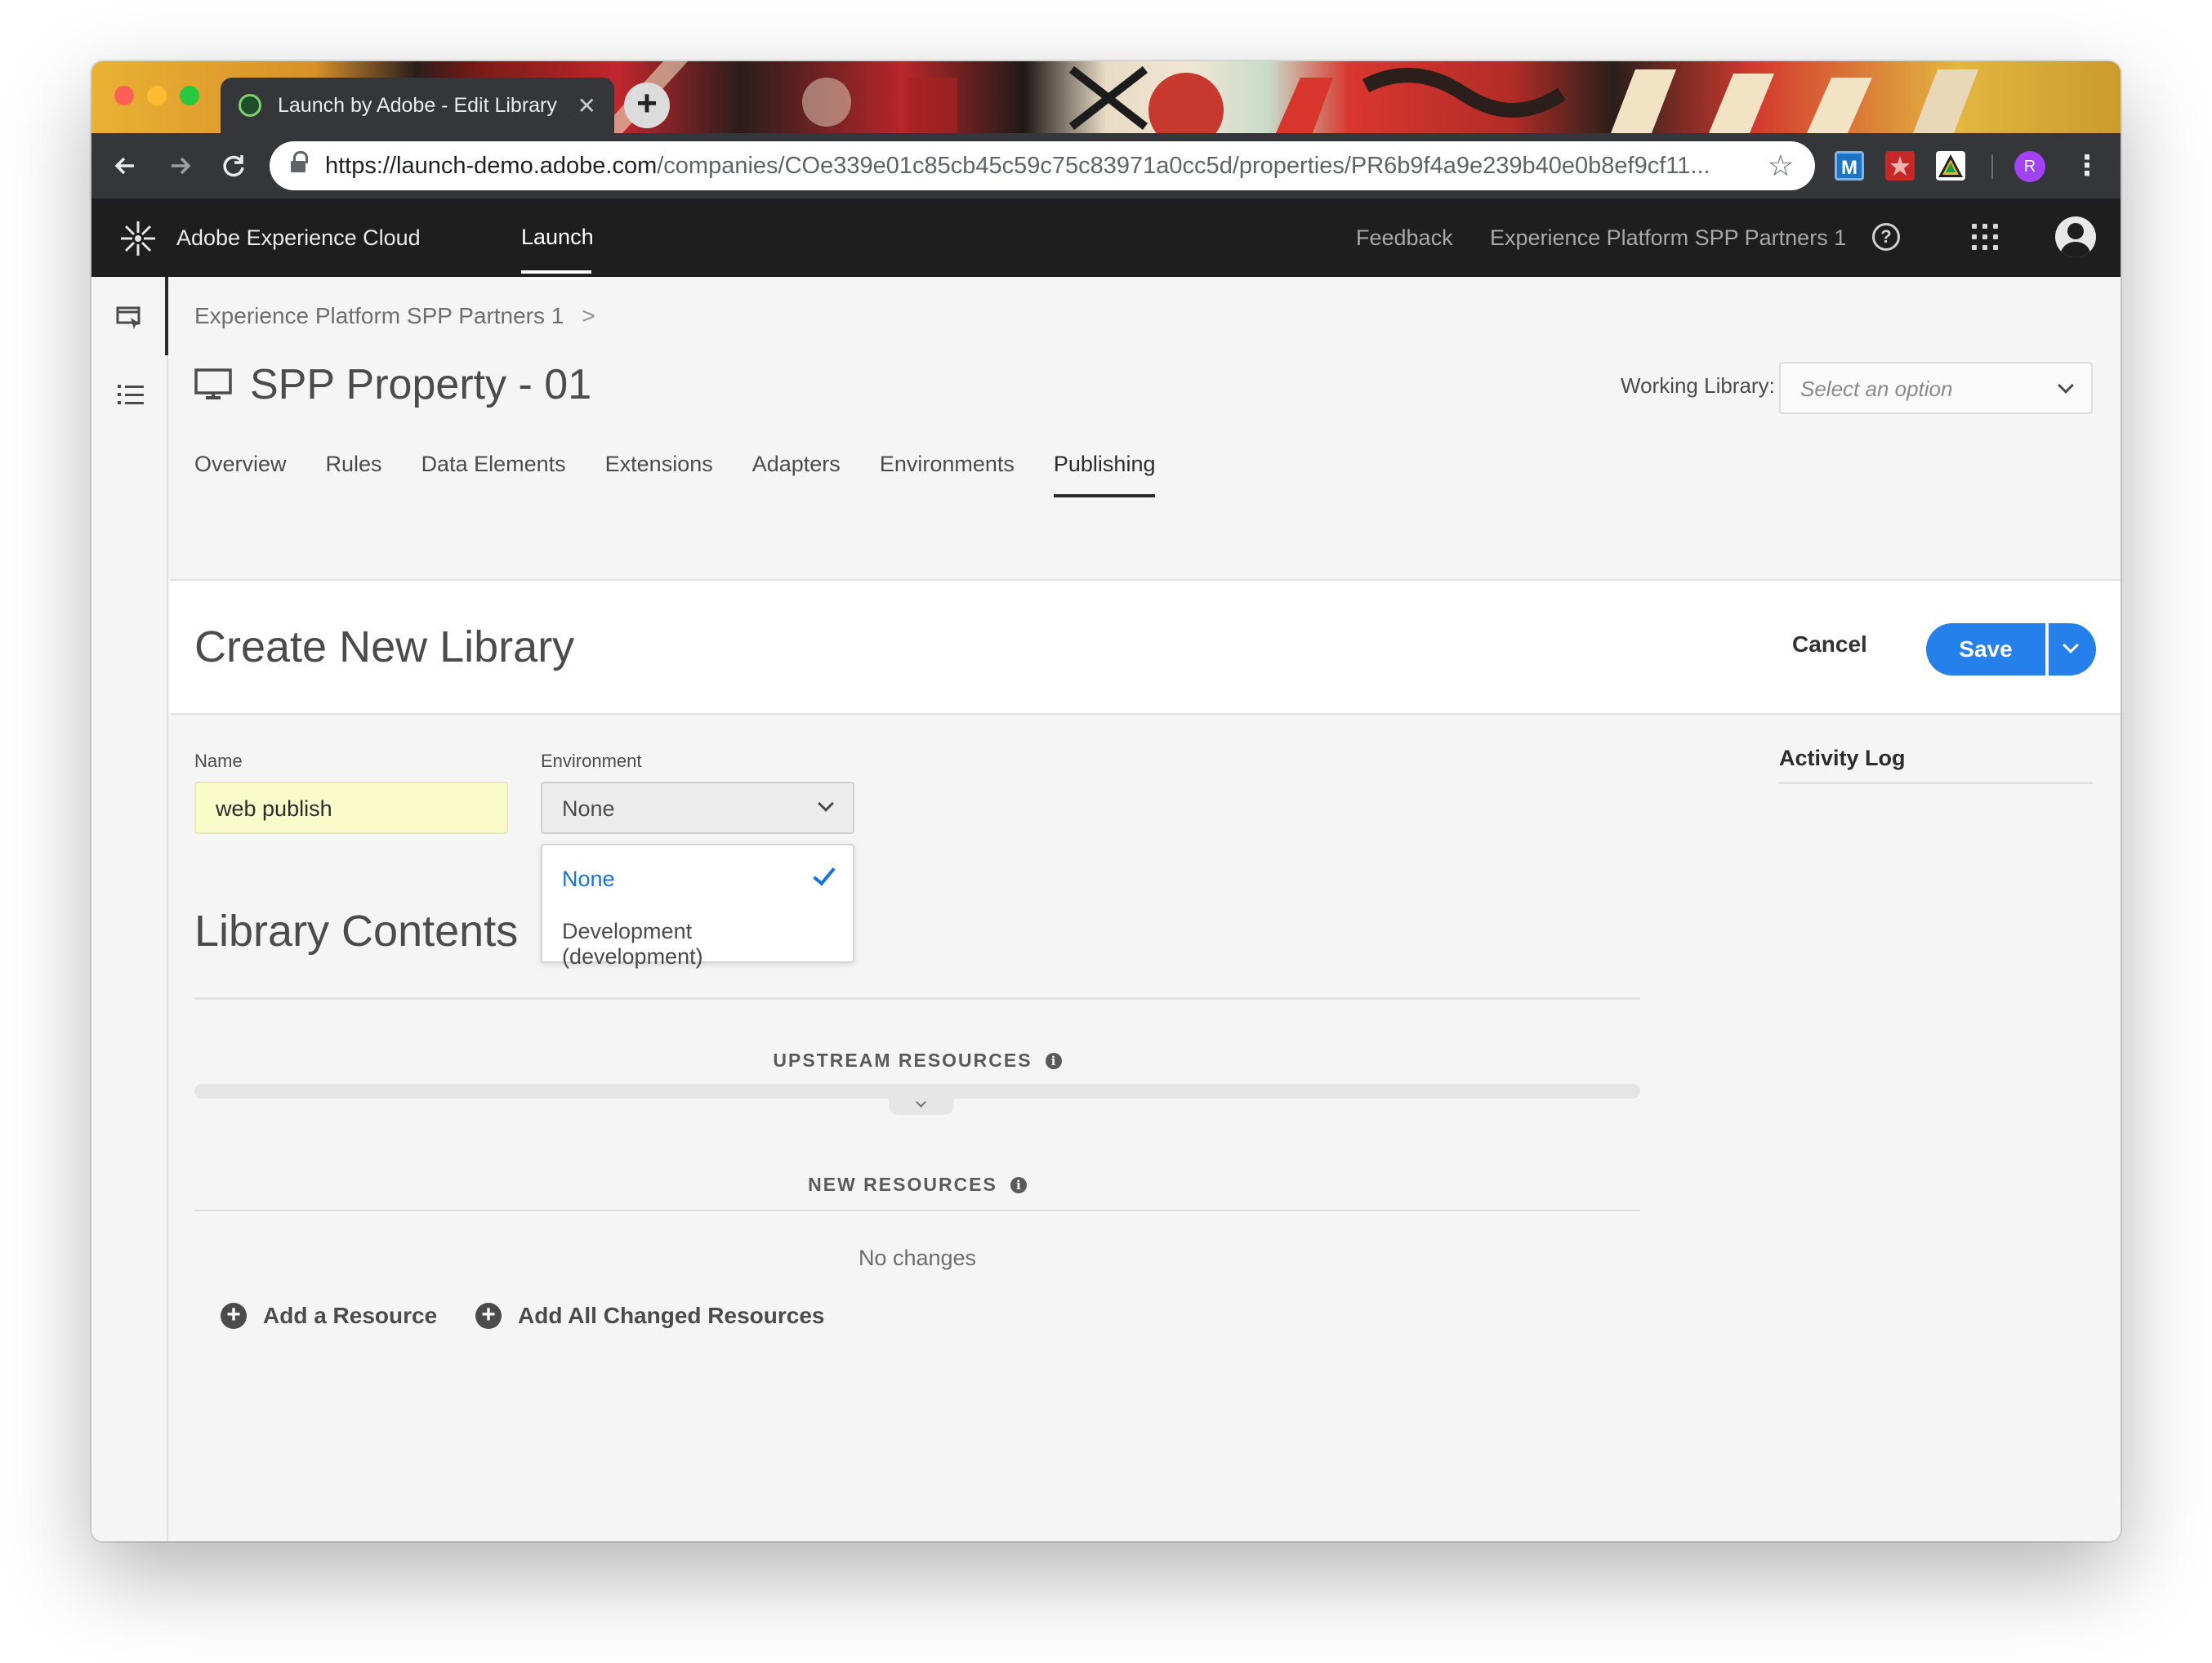 The image size is (2212, 1663). What do you see at coordinates (647, 105) in the screenshot?
I see `new-tab-button: +` at bounding box center [647, 105].